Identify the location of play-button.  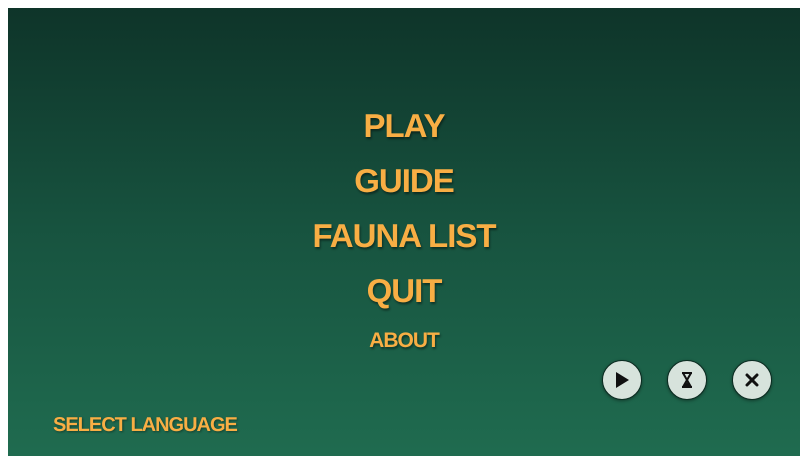
(622, 380).